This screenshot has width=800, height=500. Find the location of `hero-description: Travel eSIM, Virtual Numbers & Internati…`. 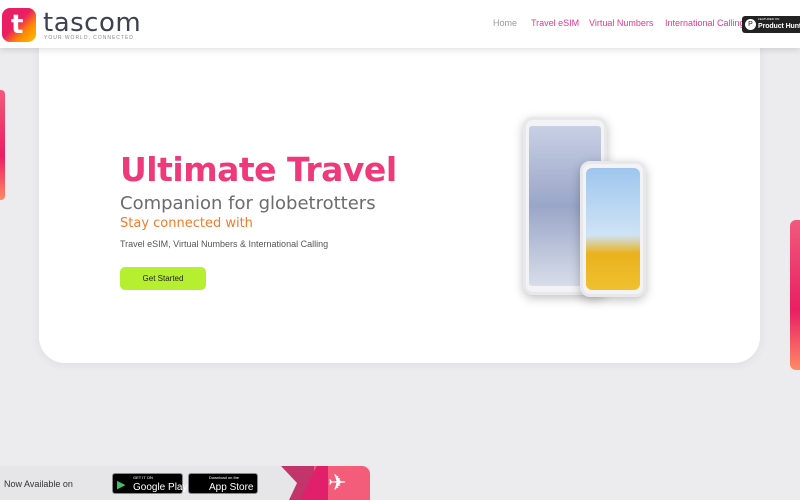

hero-description: Travel eSIM, Virtual Numbers & Internati… is located at coordinates (224, 244).